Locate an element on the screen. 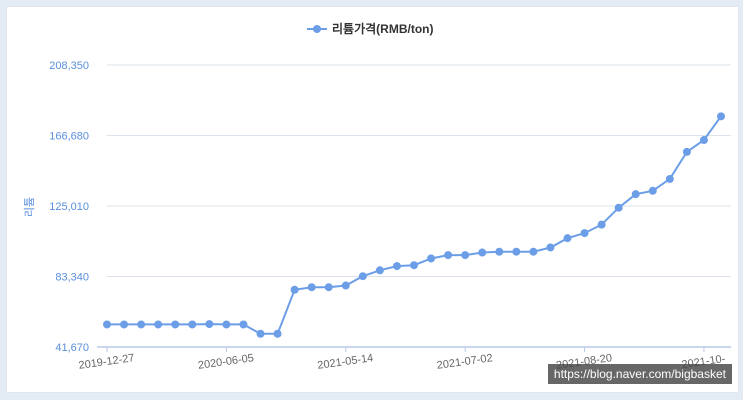  y-tick-label: 125,010 is located at coordinates (69, 207).